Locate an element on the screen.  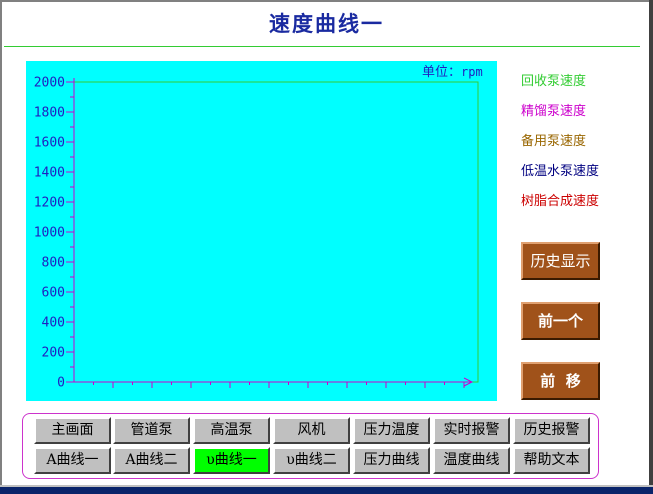
nav-v-curve-1-button: υ曲线一 is located at coordinates (231, 460).